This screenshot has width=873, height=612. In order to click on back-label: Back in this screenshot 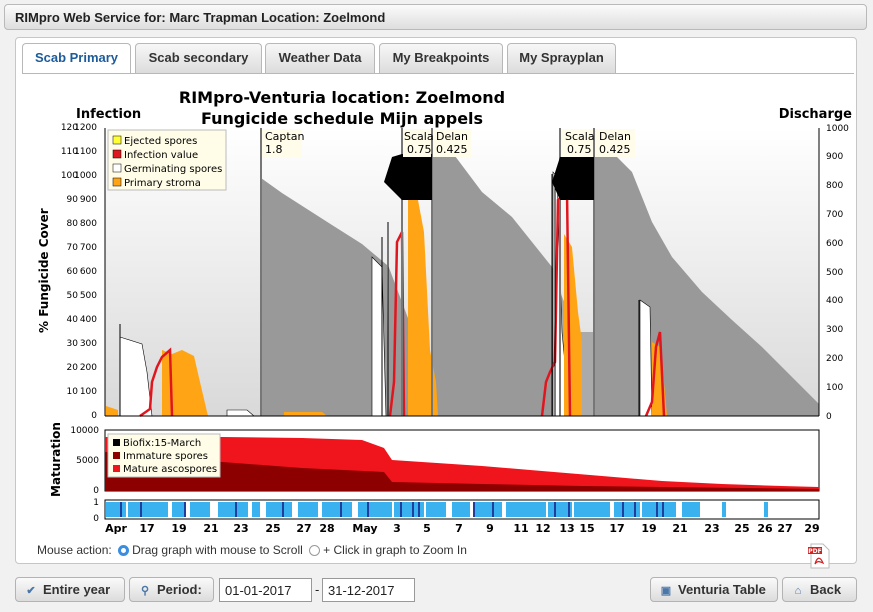, I will do `click(826, 589)`.